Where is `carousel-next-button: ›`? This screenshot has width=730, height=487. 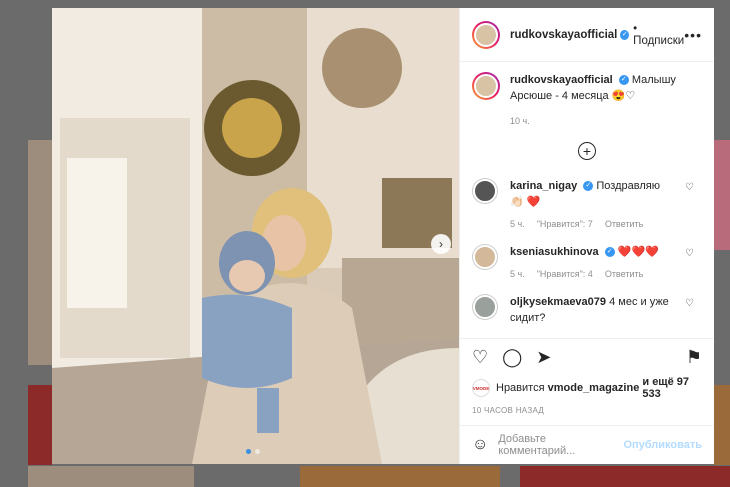
carousel-next-button: › is located at coordinates (441, 244).